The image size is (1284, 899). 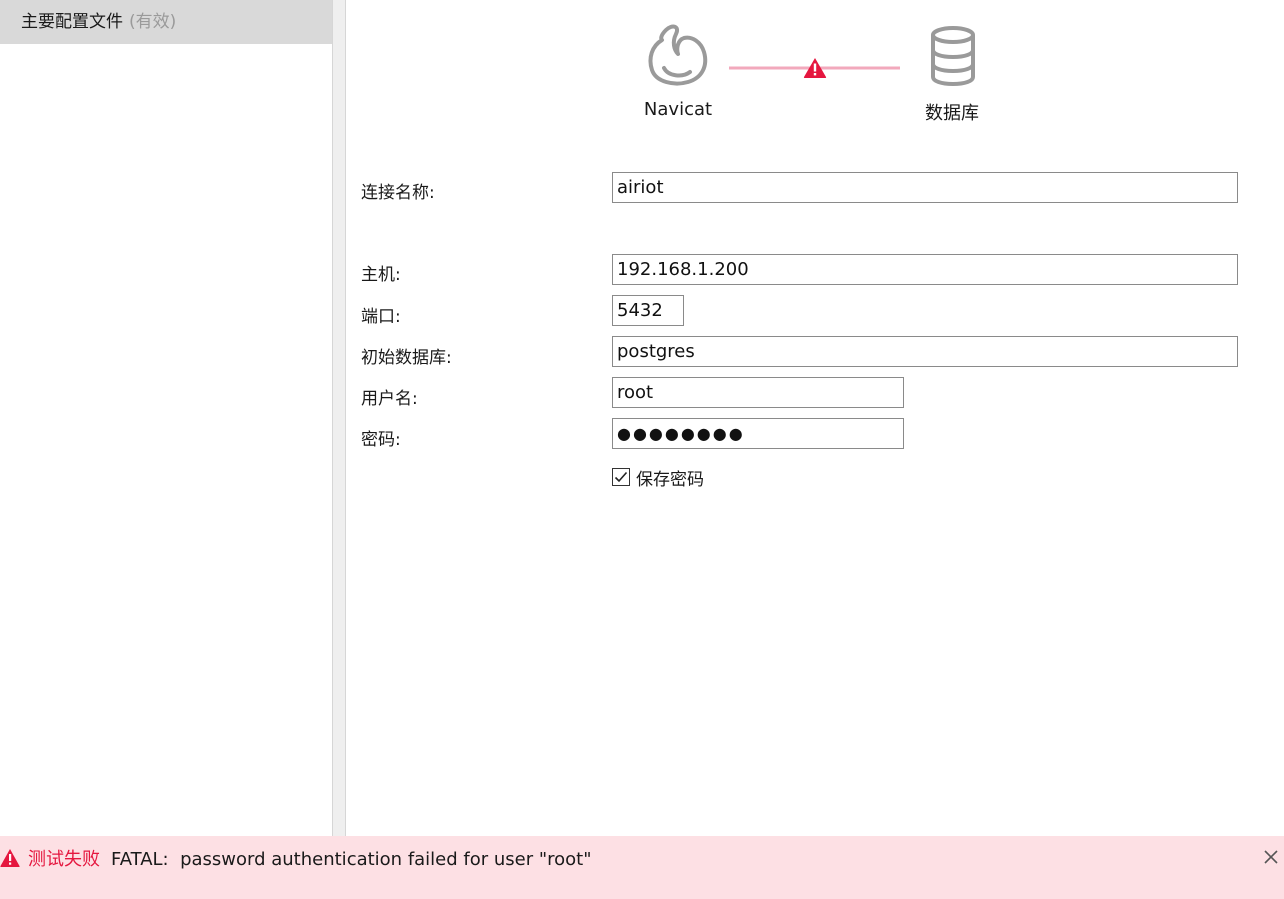 What do you see at coordinates (815, 68) in the screenshot?
I see `warning-icon` at bounding box center [815, 68].